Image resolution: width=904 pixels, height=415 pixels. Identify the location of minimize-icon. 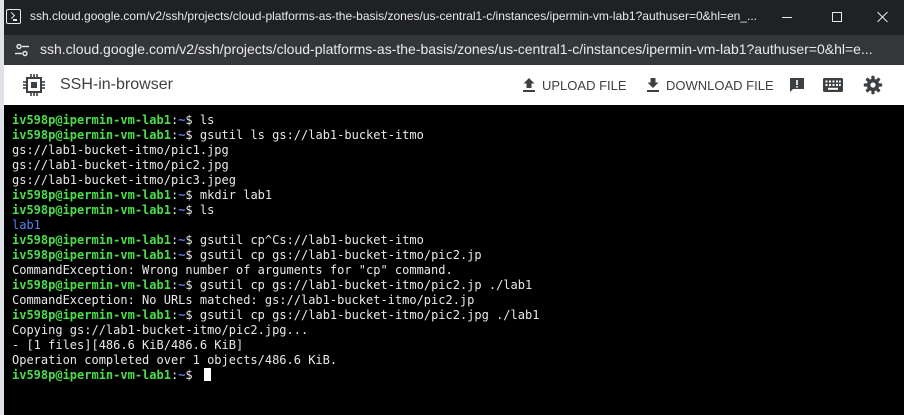
(787, 17).